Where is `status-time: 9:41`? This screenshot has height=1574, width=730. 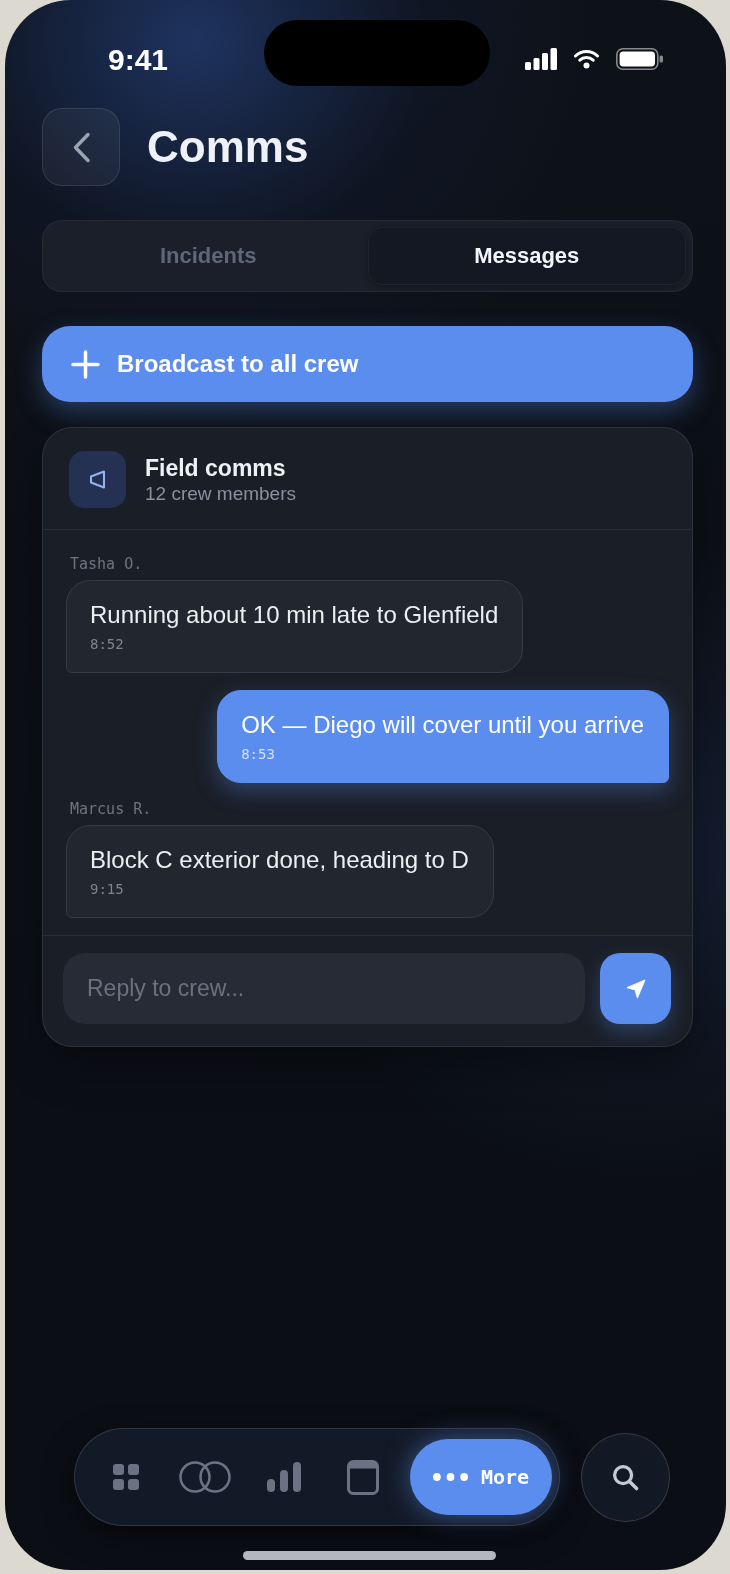
status-time: 9:41 is located at coordinates (139, 60).